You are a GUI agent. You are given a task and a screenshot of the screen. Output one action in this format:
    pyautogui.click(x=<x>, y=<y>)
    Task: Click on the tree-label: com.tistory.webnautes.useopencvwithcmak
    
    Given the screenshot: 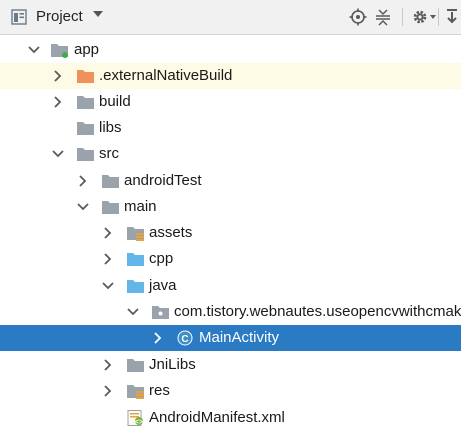 What is the action you would take?
    pyautogui.click(x=317, y=311)
    